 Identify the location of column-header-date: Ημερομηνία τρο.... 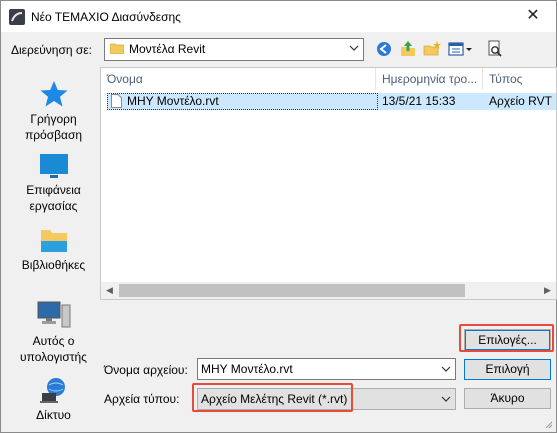
(429, 79).